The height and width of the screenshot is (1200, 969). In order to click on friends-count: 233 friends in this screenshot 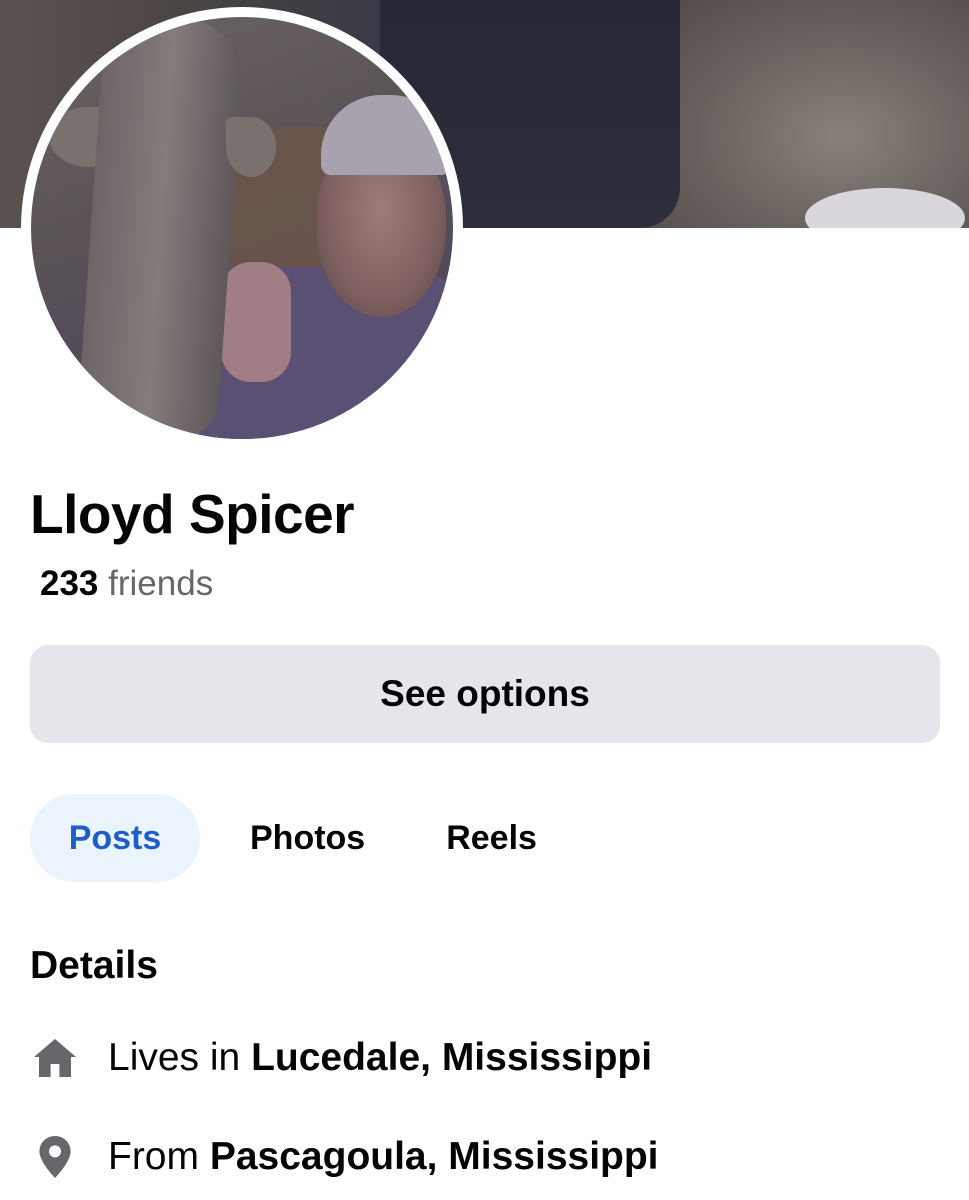, I will do `click(126, 584)`.